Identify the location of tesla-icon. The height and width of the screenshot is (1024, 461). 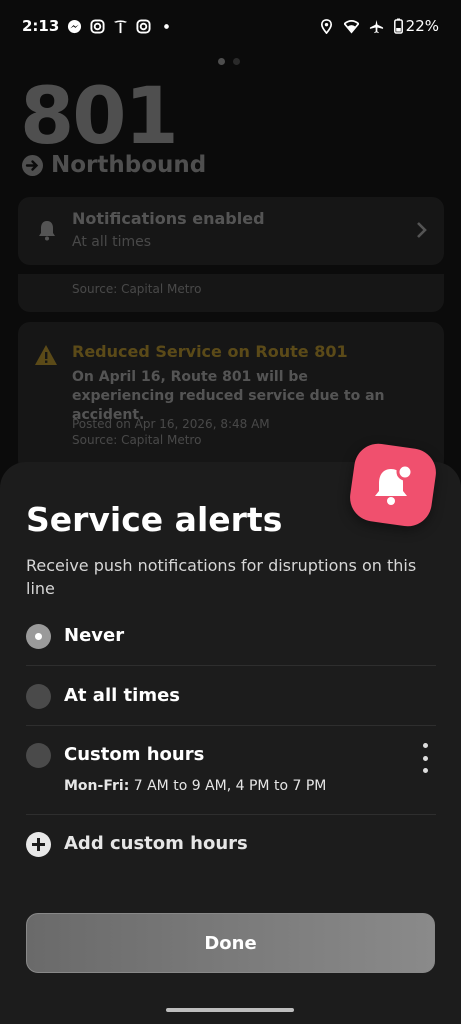
(121, 26).